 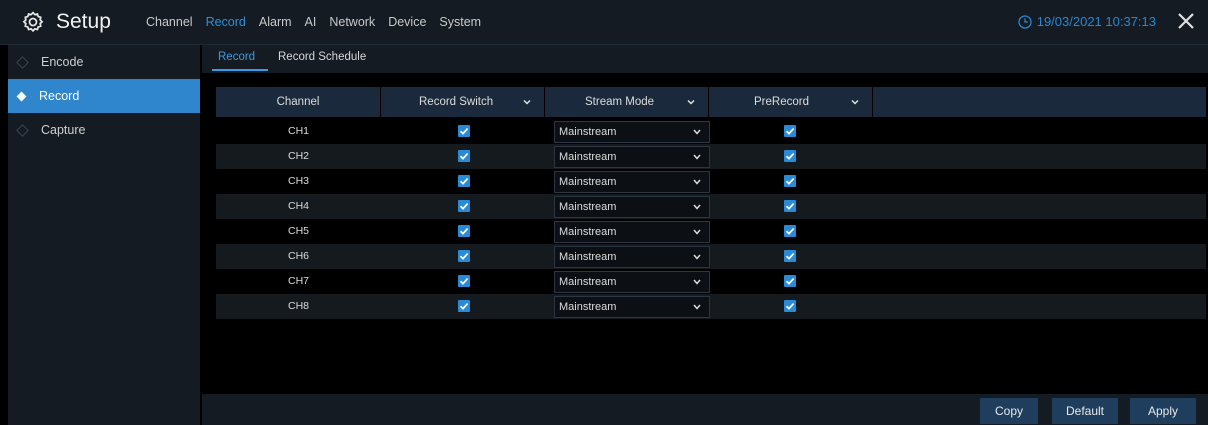 What do you see at coordinates (226, 22) in the screenshot?
I see `nav-record: Record` at bounding box center [226, 22].